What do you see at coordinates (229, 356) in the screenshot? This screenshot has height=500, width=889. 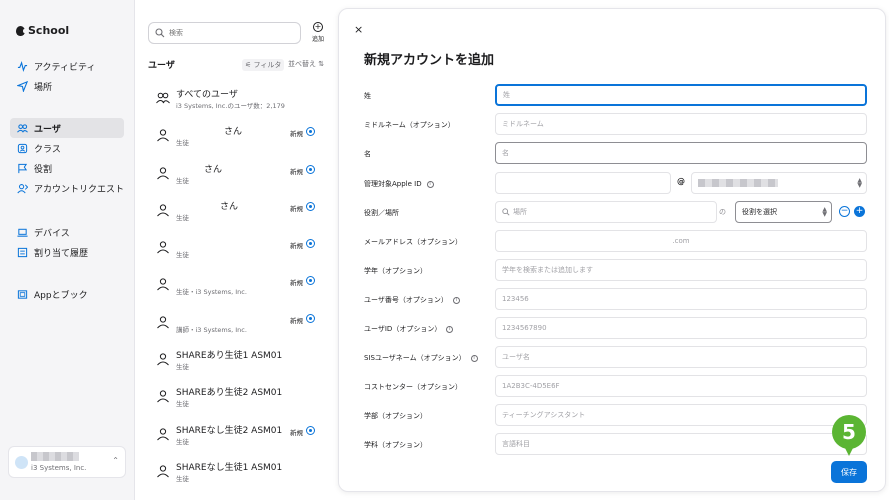 I see `row-name: SHAREあり生徒1 ASM01` at bounding box center [229, 356].